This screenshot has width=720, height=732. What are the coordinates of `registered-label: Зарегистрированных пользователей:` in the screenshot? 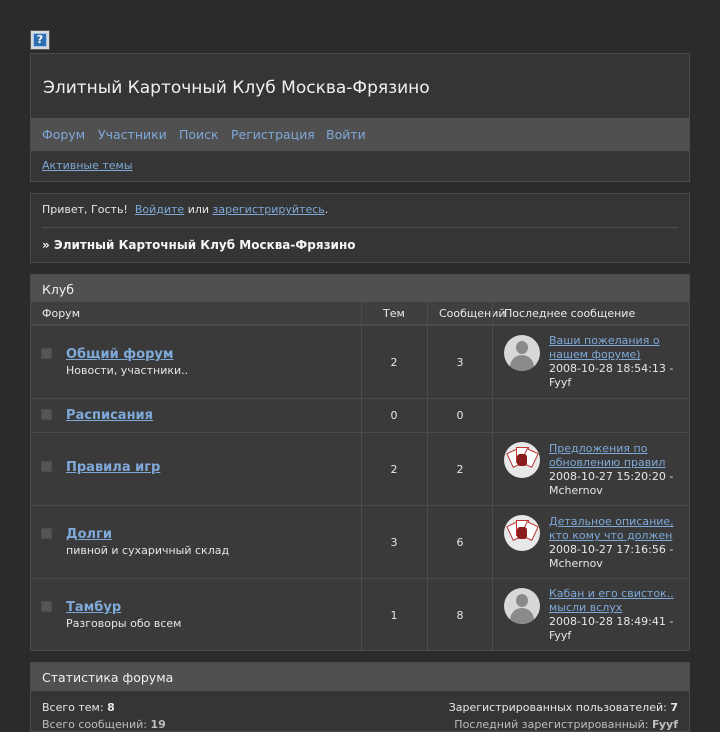 It's located at (557, 707).